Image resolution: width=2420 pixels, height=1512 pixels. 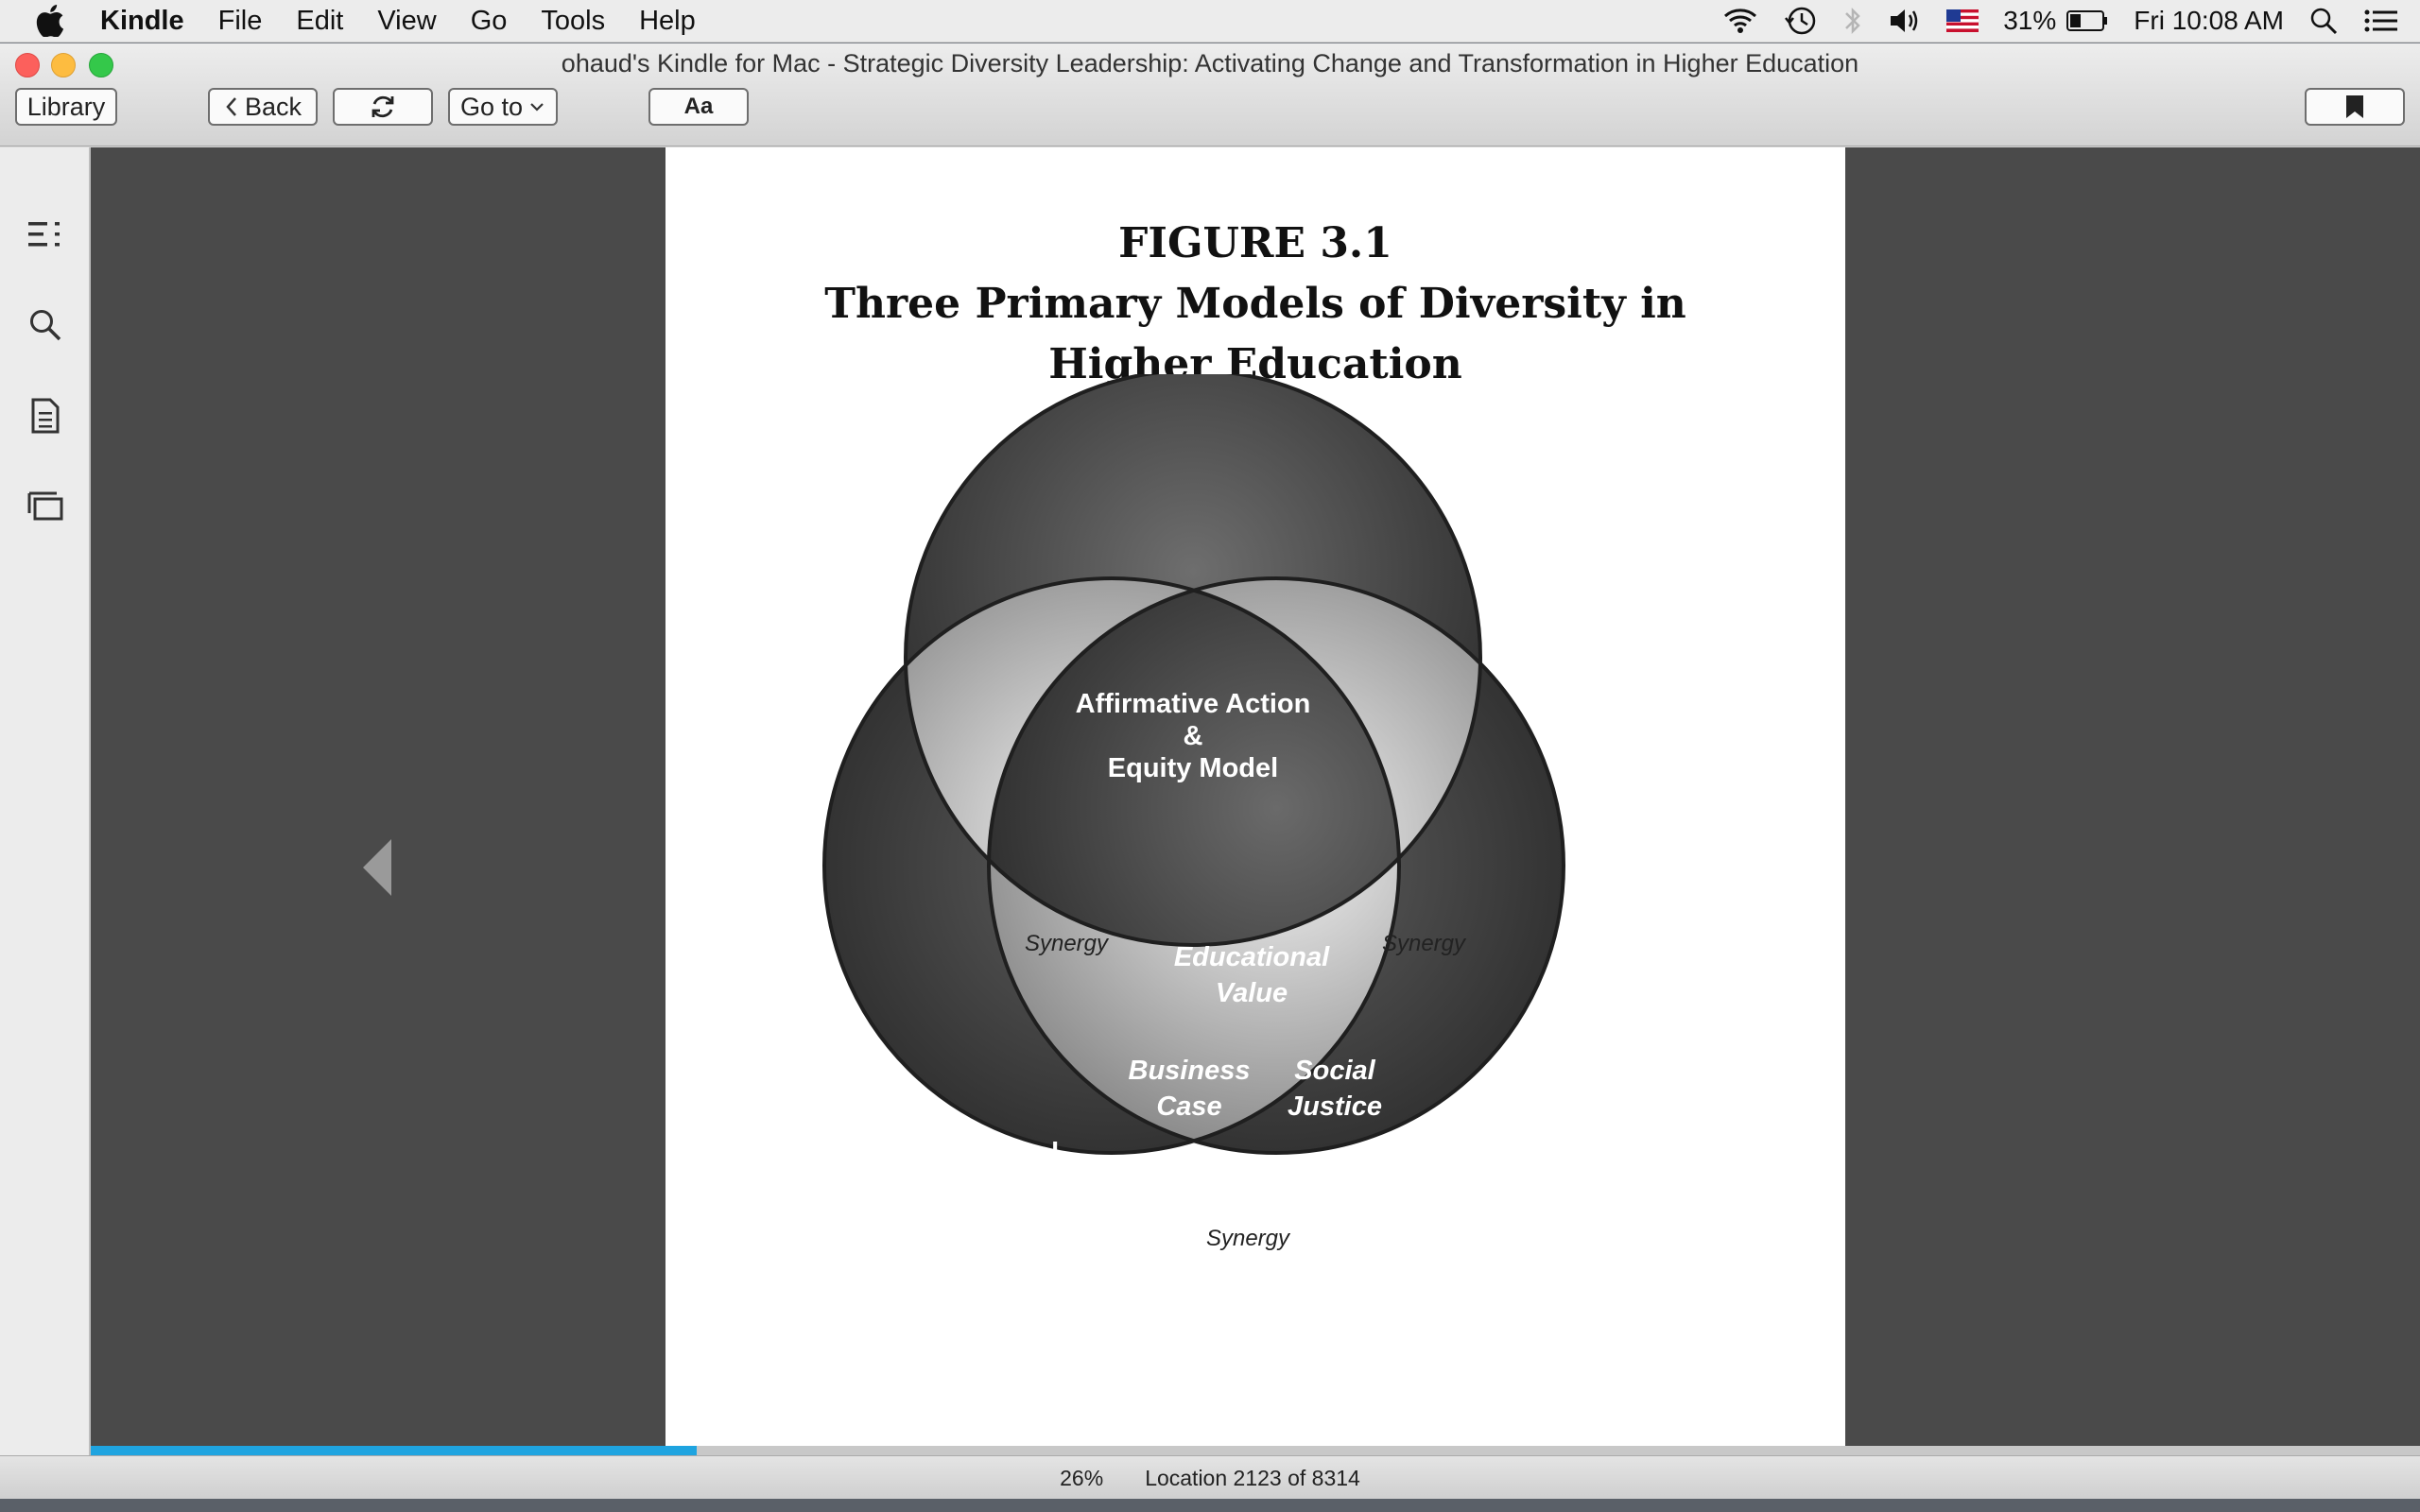 What do you see at coordinates (231, 106) in the screenshot?
I see `chevron-left-icon` at bounding box center [231, 106].